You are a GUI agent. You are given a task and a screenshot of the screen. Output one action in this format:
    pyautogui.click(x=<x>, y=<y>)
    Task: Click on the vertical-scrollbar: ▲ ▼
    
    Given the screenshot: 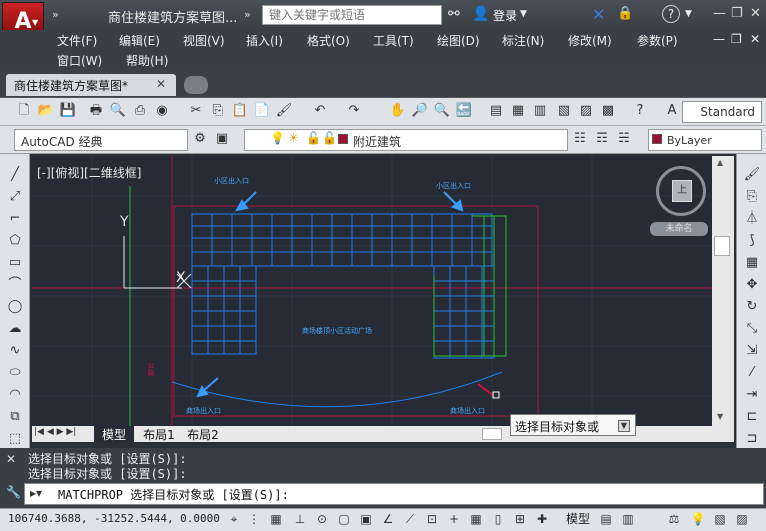 What is the action you would take?
    pyautogui.click(x=723, y=291)
    